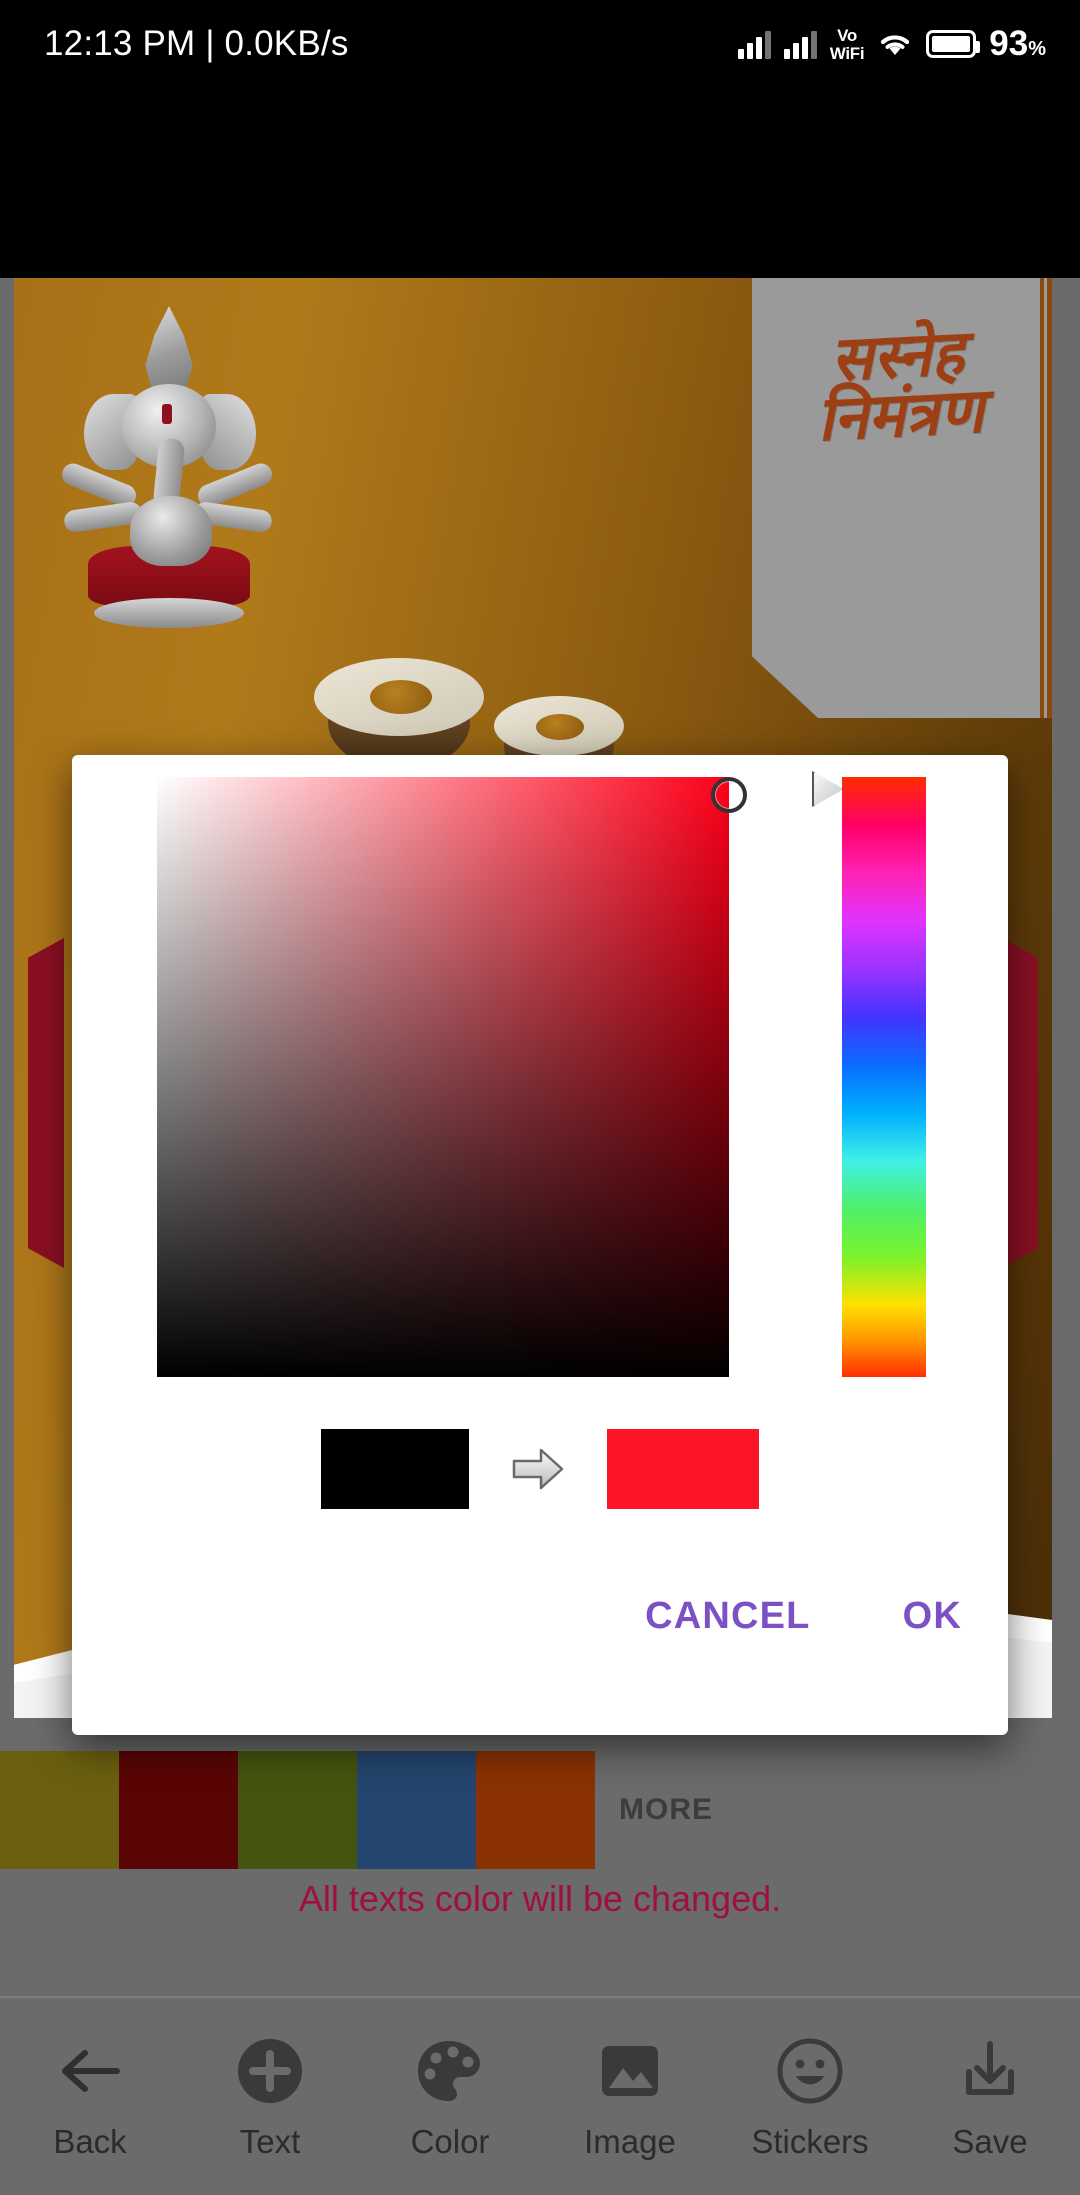 Image resolution: width=1080 pixels, height=2195 pixels. What do you see at coordinates (540, 44) in the screenshot?
I see `status-bar: 12:13 PM | 0.0KB/s Vo WiFi 93%` at bounding box center [540, 44].